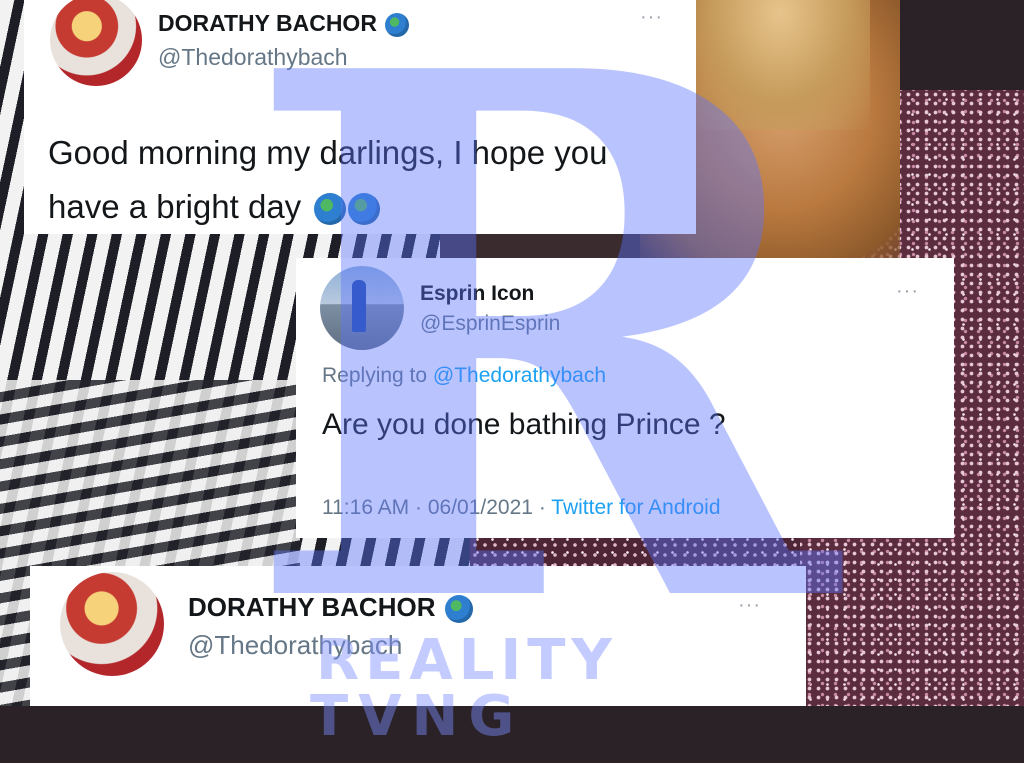  Describe the element at coordinates (175, 206) in the screenshot. I see `tweet-text-line2-text: have a bright day` at that location.